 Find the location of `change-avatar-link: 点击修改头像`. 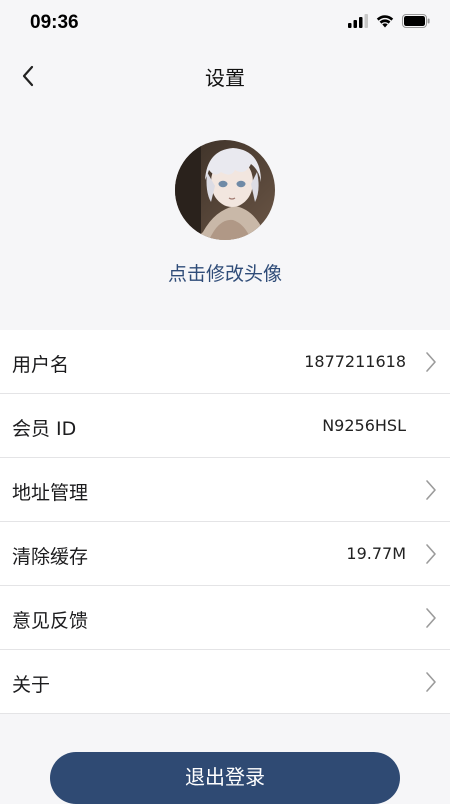

change-avatar-link: 点击修改头像 is located at coordinates (225, 272).